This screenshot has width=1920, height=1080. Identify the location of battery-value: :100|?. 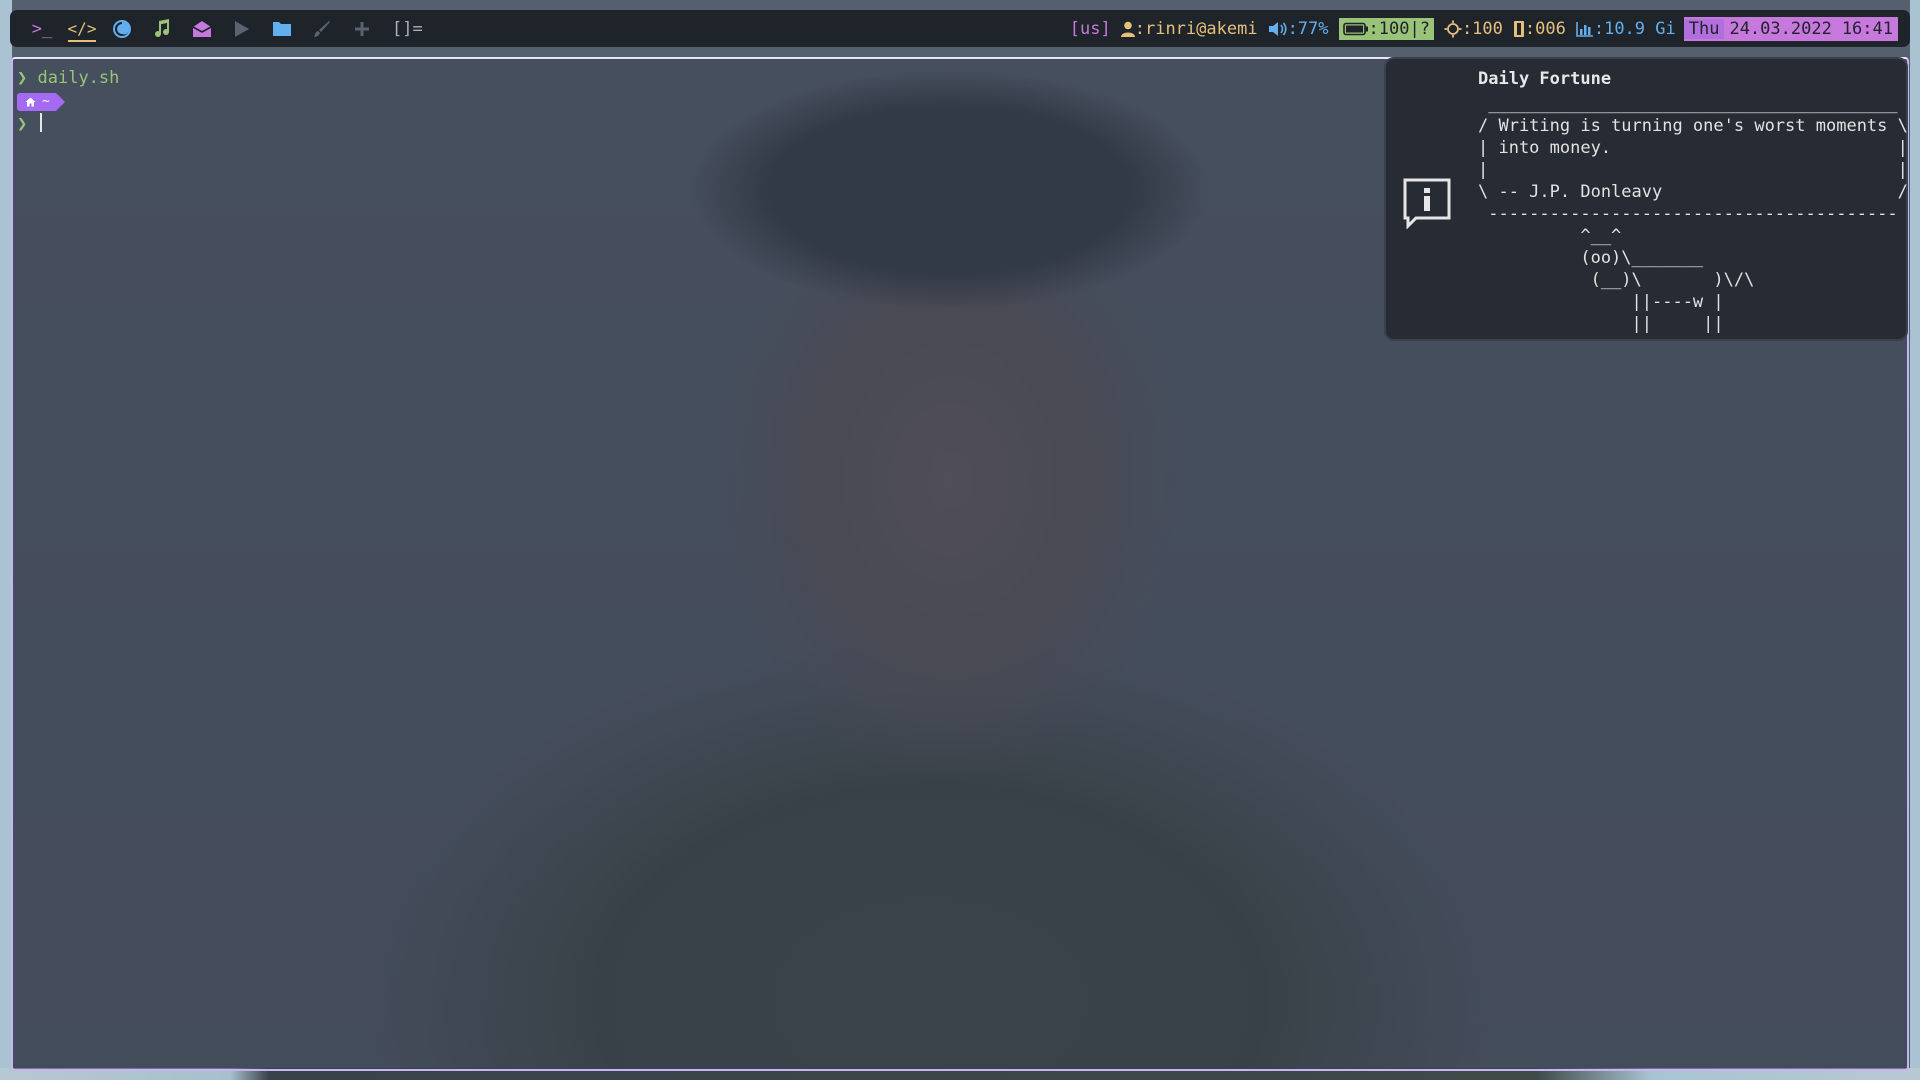
(1399, 28).